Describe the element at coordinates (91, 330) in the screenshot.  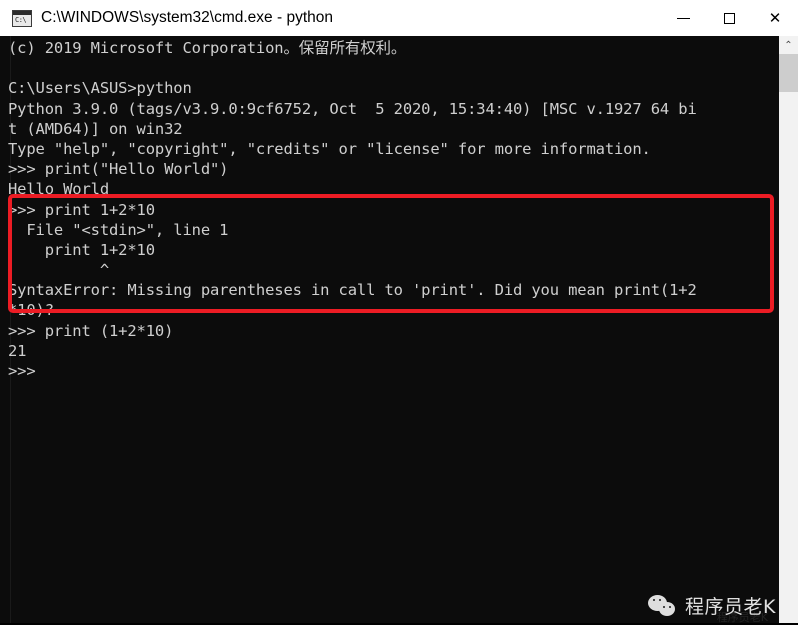
I see `terminal-line: >>> print (1+2*10)` at that location.